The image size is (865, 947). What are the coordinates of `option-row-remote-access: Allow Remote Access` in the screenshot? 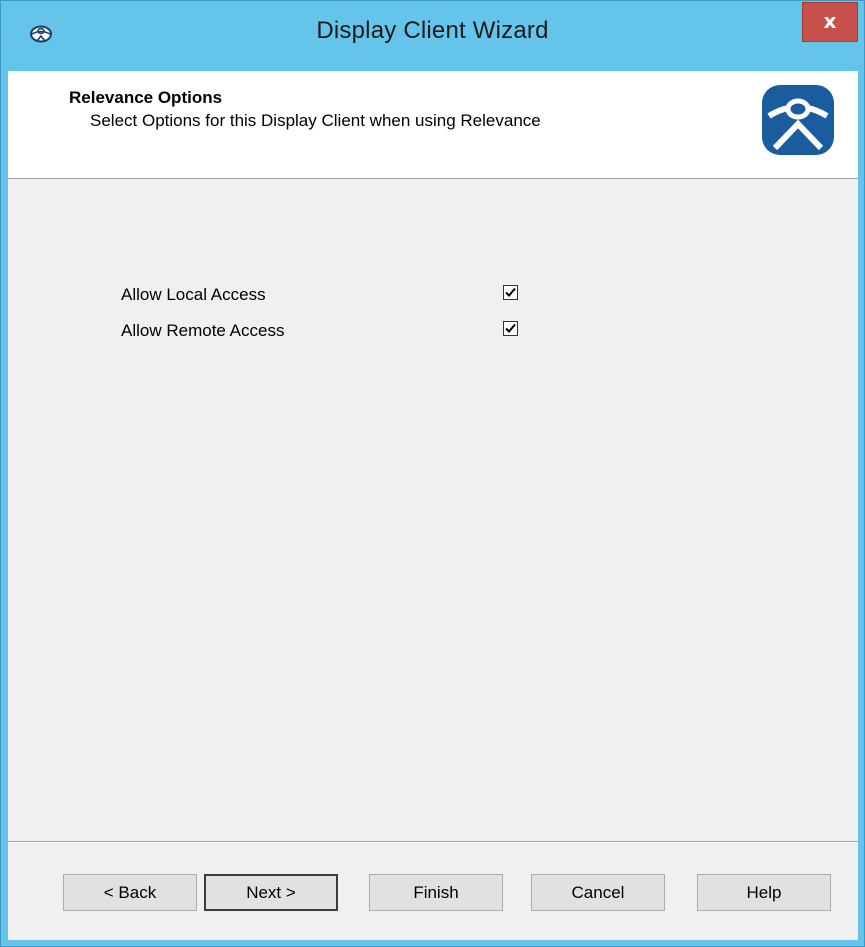 It's located at (351, 331).